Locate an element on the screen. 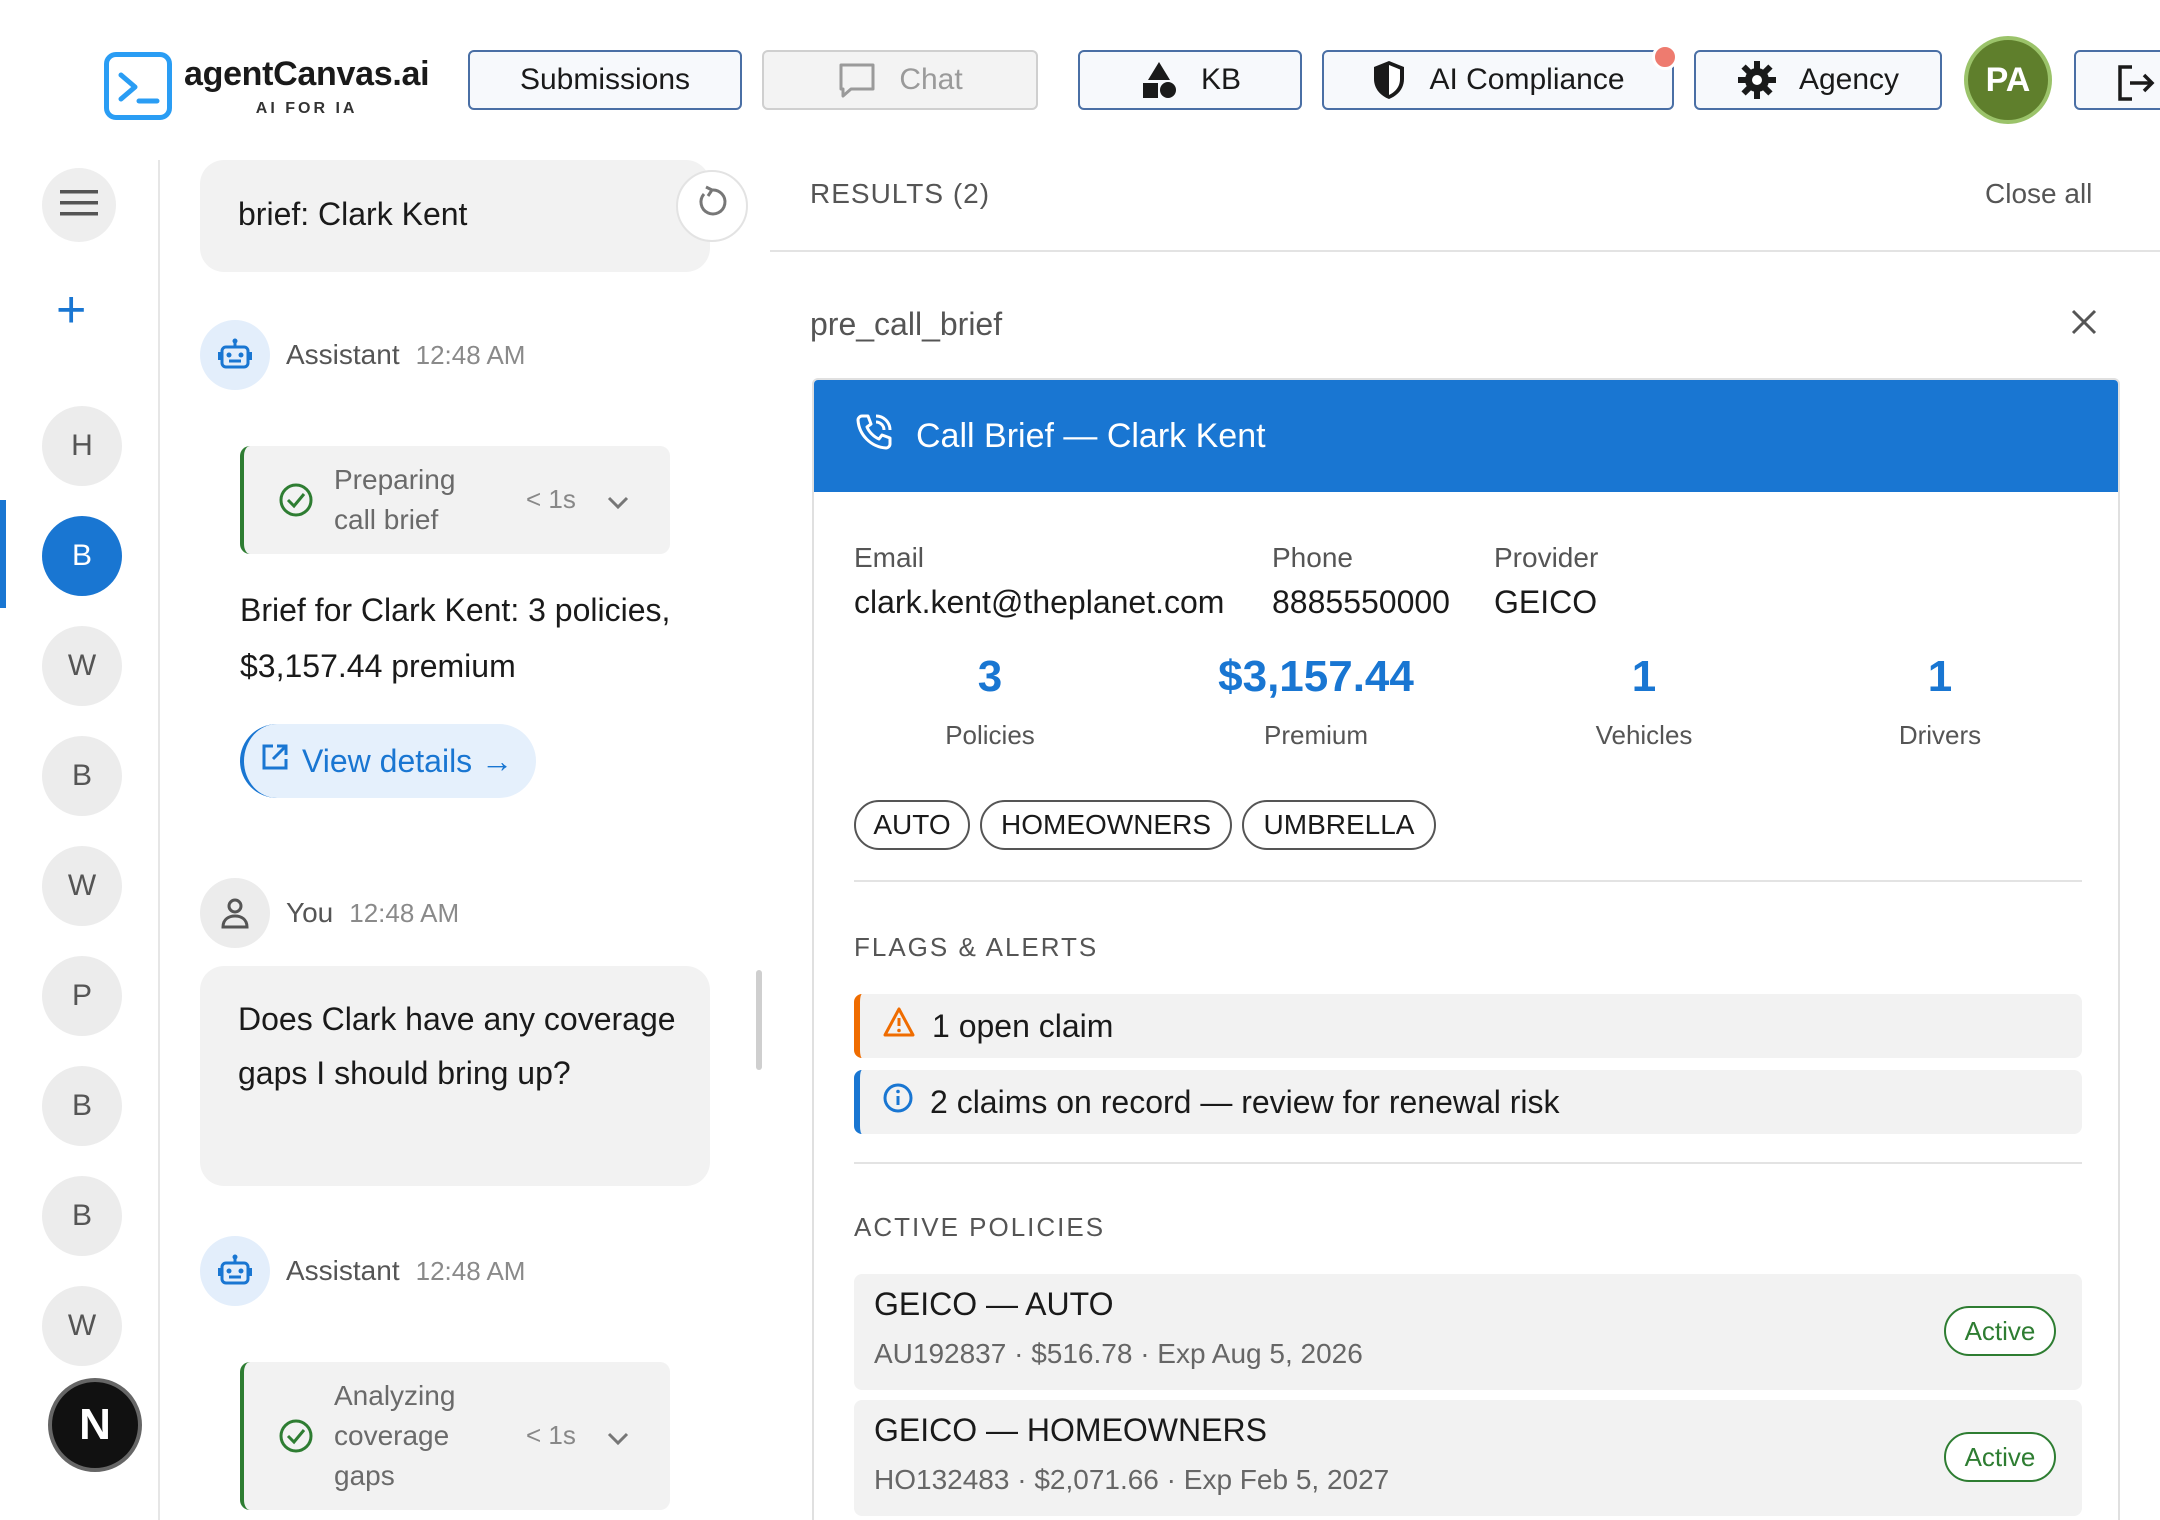 The image size is (2160, 1520). rerun-button is located at coordinates (712, 206).